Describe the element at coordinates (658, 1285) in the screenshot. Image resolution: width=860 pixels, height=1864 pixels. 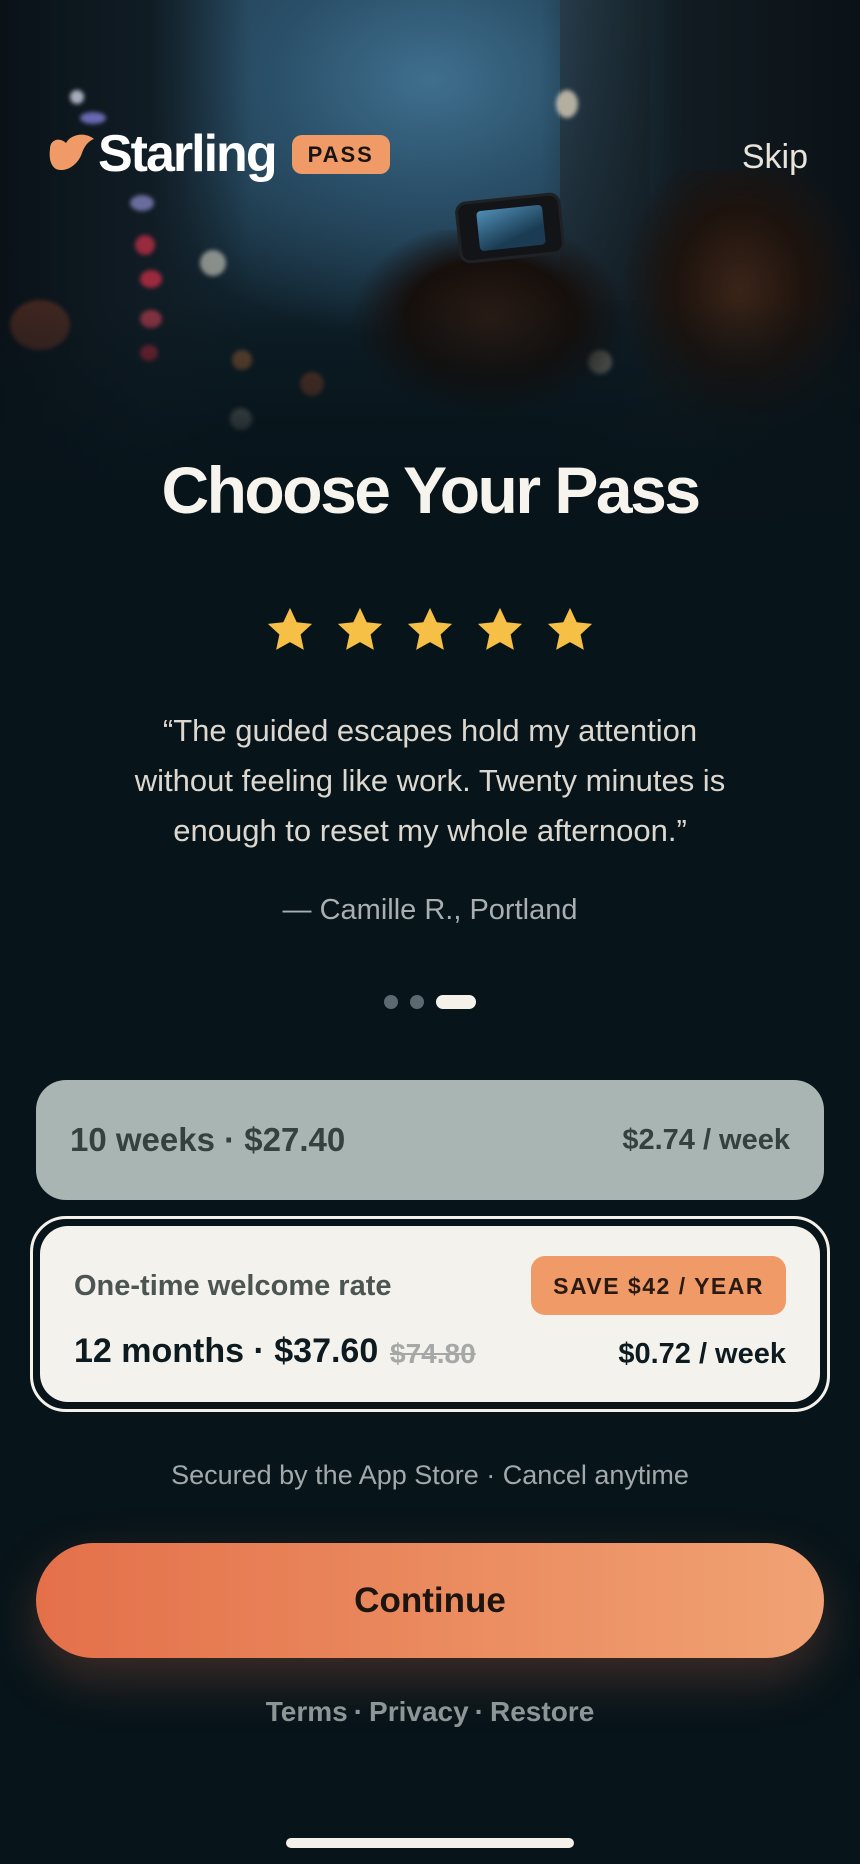
I see `save-badge: SAVE $42 / YEAR` at that location.